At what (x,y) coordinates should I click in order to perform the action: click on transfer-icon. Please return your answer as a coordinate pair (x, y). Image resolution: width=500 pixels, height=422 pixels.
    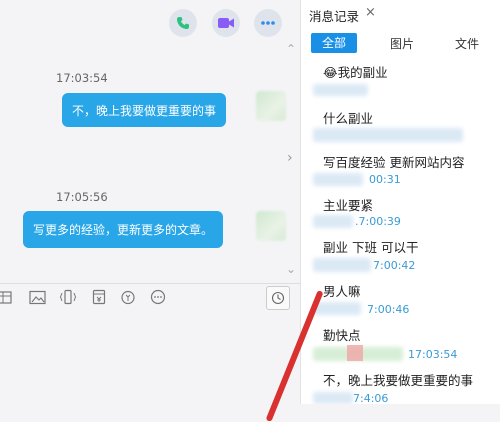
    Looking at the image, I should click on (128, 297).